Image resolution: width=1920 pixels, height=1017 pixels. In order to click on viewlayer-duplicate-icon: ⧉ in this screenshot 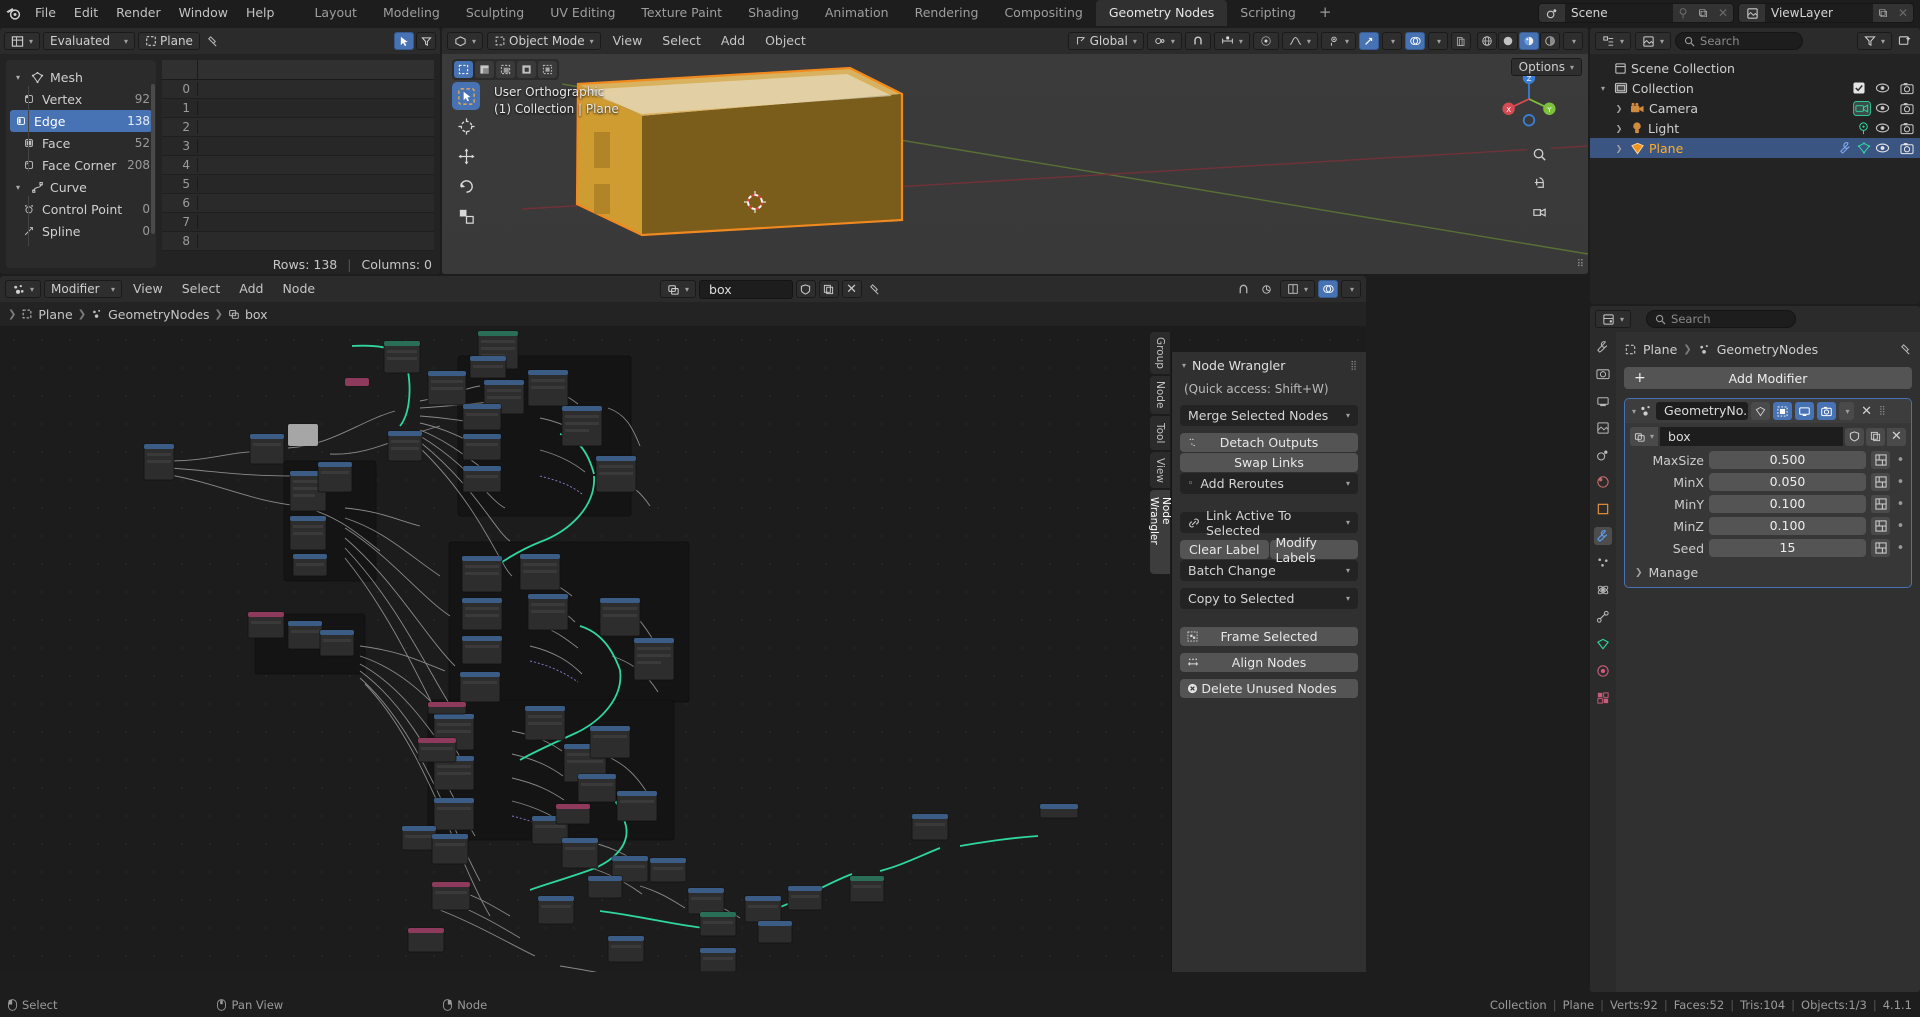, I will do `click(1883, 13)`.